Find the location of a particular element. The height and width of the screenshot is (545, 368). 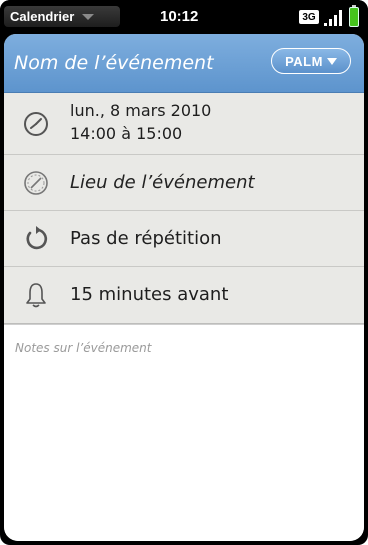

event-time-range: 14:00 à 15:00 is located at coordinates (126, 133).